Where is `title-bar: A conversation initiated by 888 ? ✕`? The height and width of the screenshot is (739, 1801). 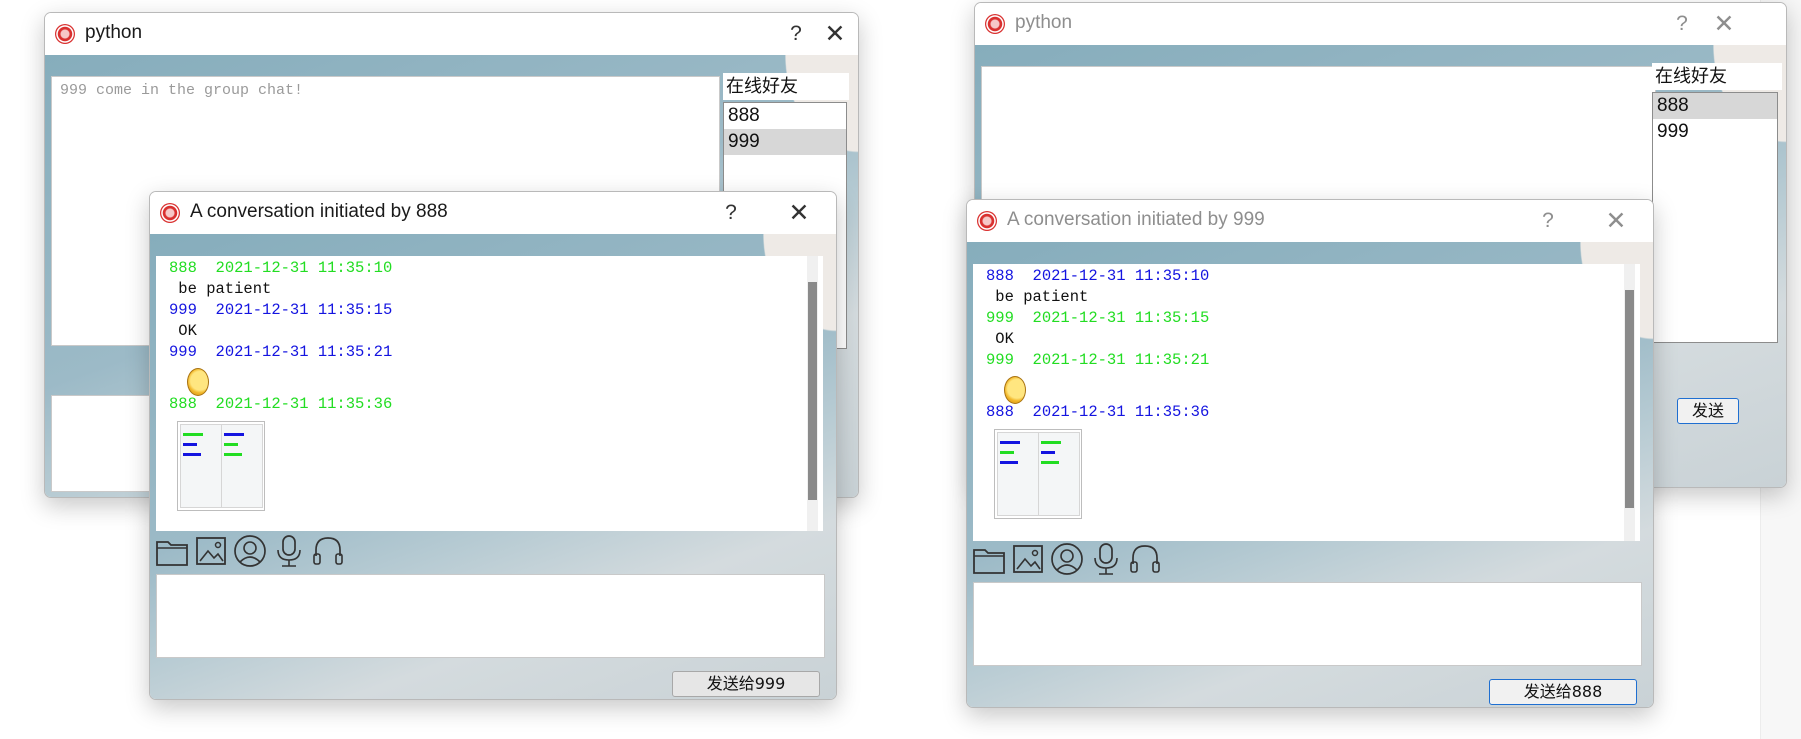
title-bar: A conversation initiated by 888 ? ✕ is located at coordinates (493, 213).